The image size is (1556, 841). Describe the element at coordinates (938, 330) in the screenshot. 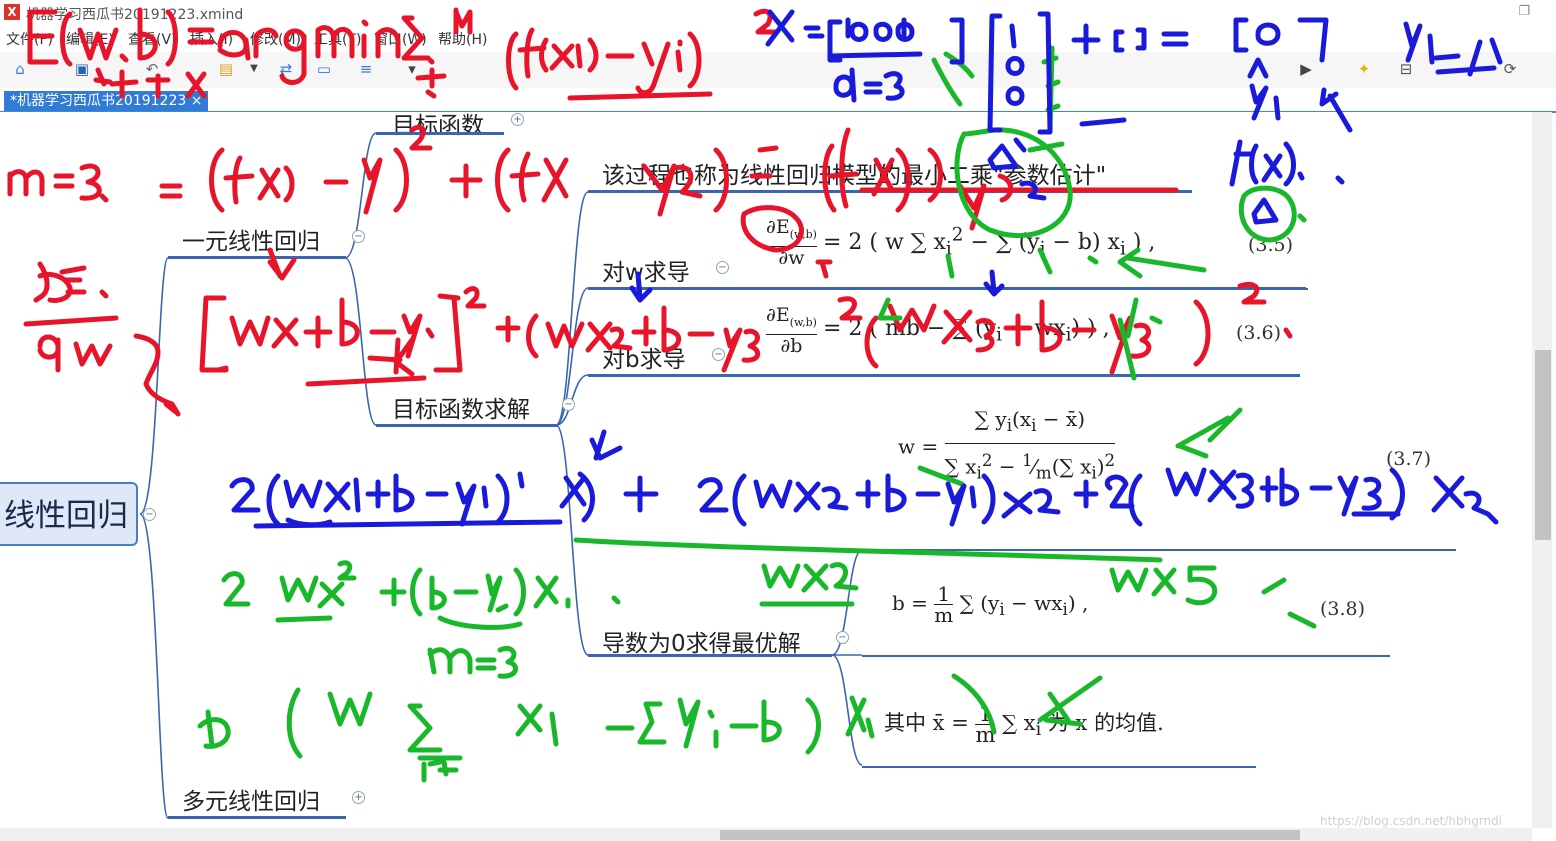

I see `formula-dE-db: ∂E(w,b) ∂b = 2 ( mb − ∑ (yi − wxi) ) ,` at that location.